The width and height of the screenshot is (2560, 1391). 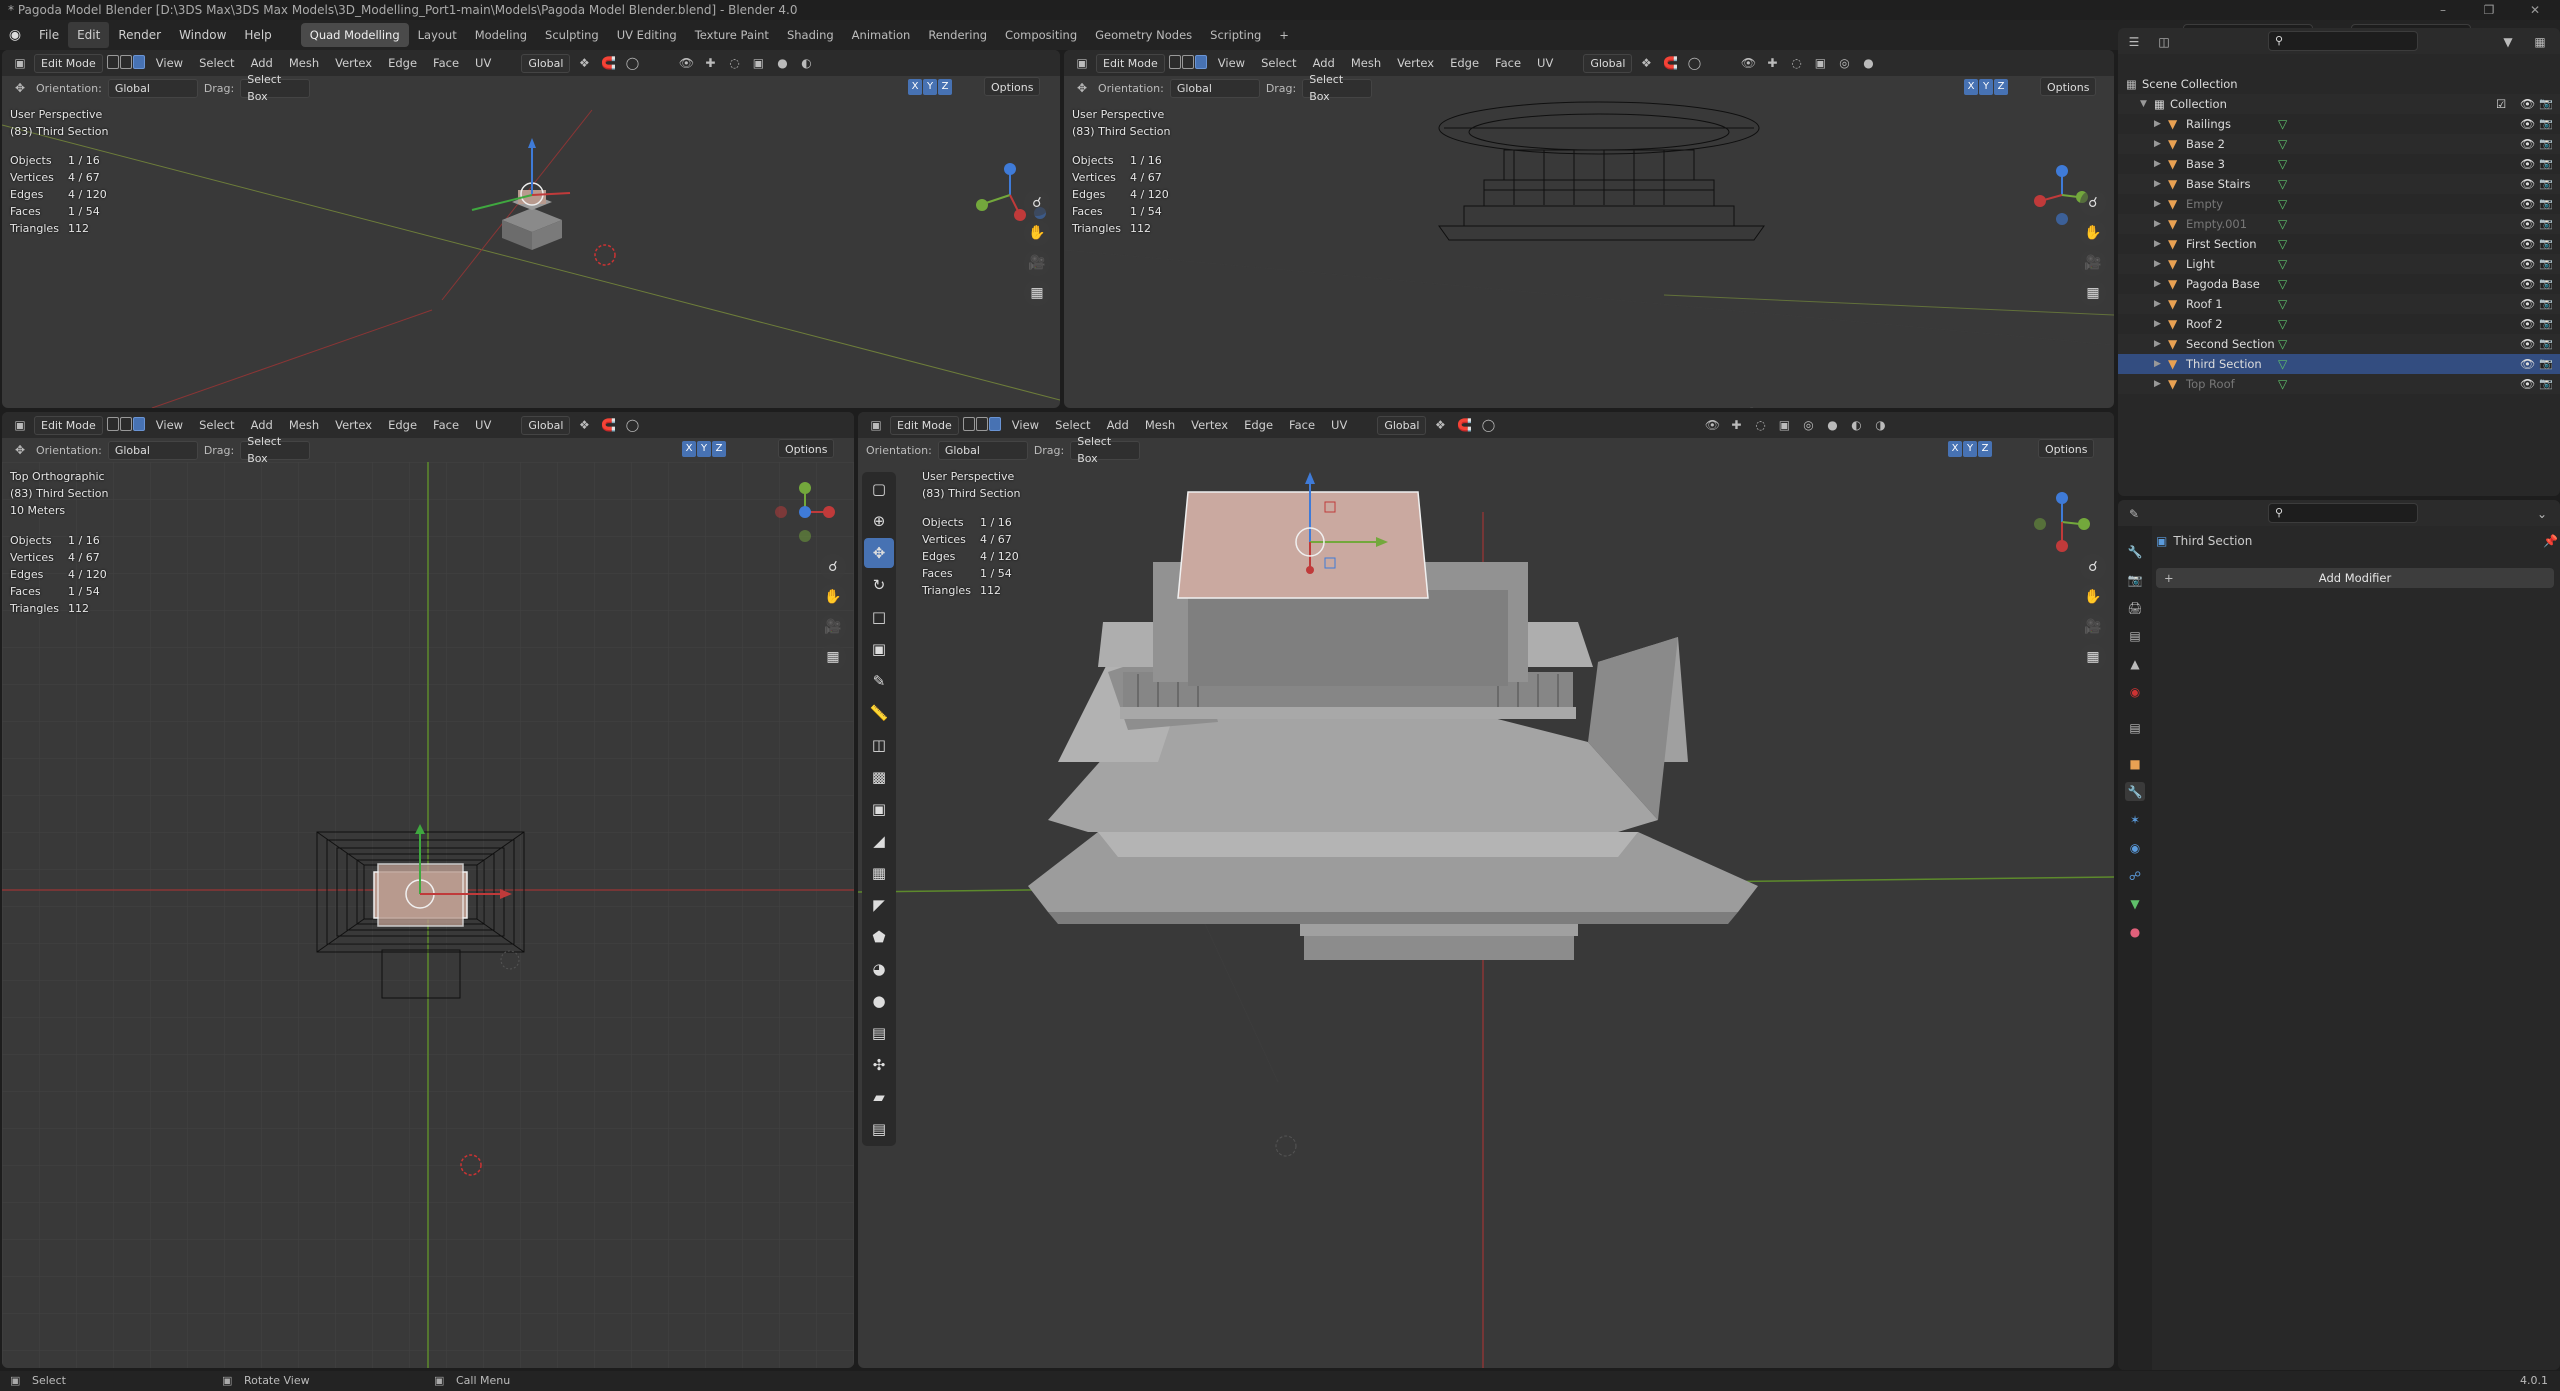 I want to click on spin-tool-icon: ◕, so click(x=879, y=969).